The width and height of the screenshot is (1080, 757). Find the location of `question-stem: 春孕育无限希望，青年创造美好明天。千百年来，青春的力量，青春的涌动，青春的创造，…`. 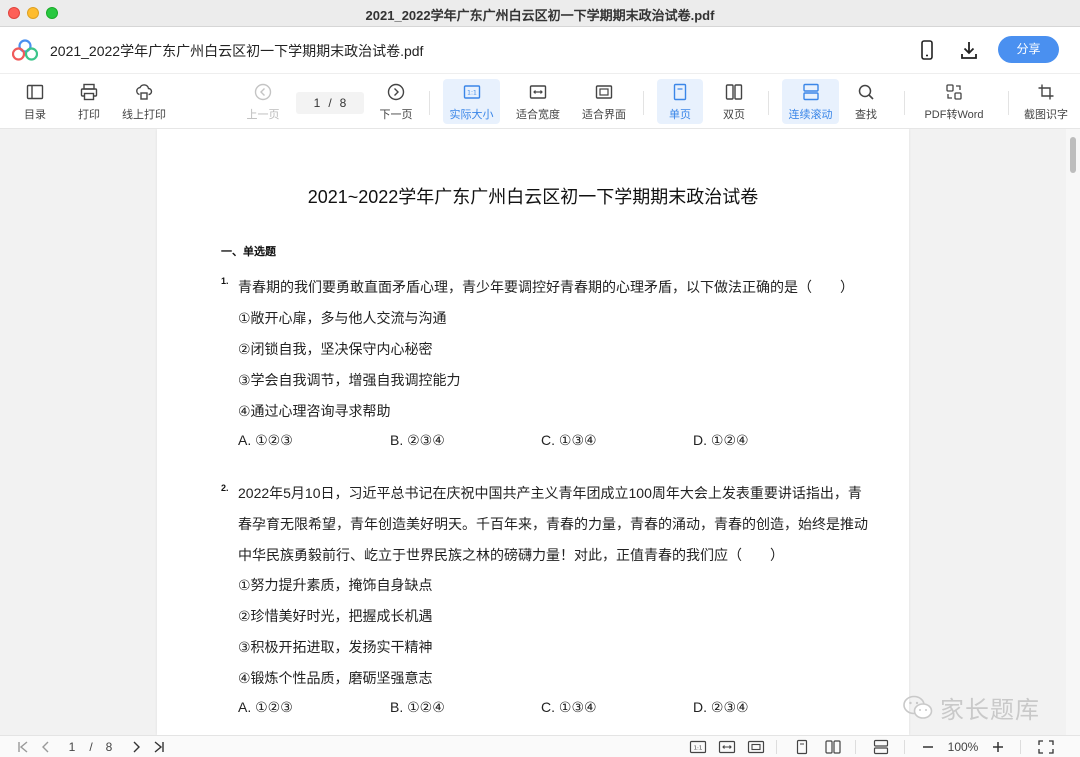

question-stem: 春孕育无限希望，青年创造美好明天。千百年来，青春的力量，青春的涌动，青春的创造，… is located at coordinates (553, 524).